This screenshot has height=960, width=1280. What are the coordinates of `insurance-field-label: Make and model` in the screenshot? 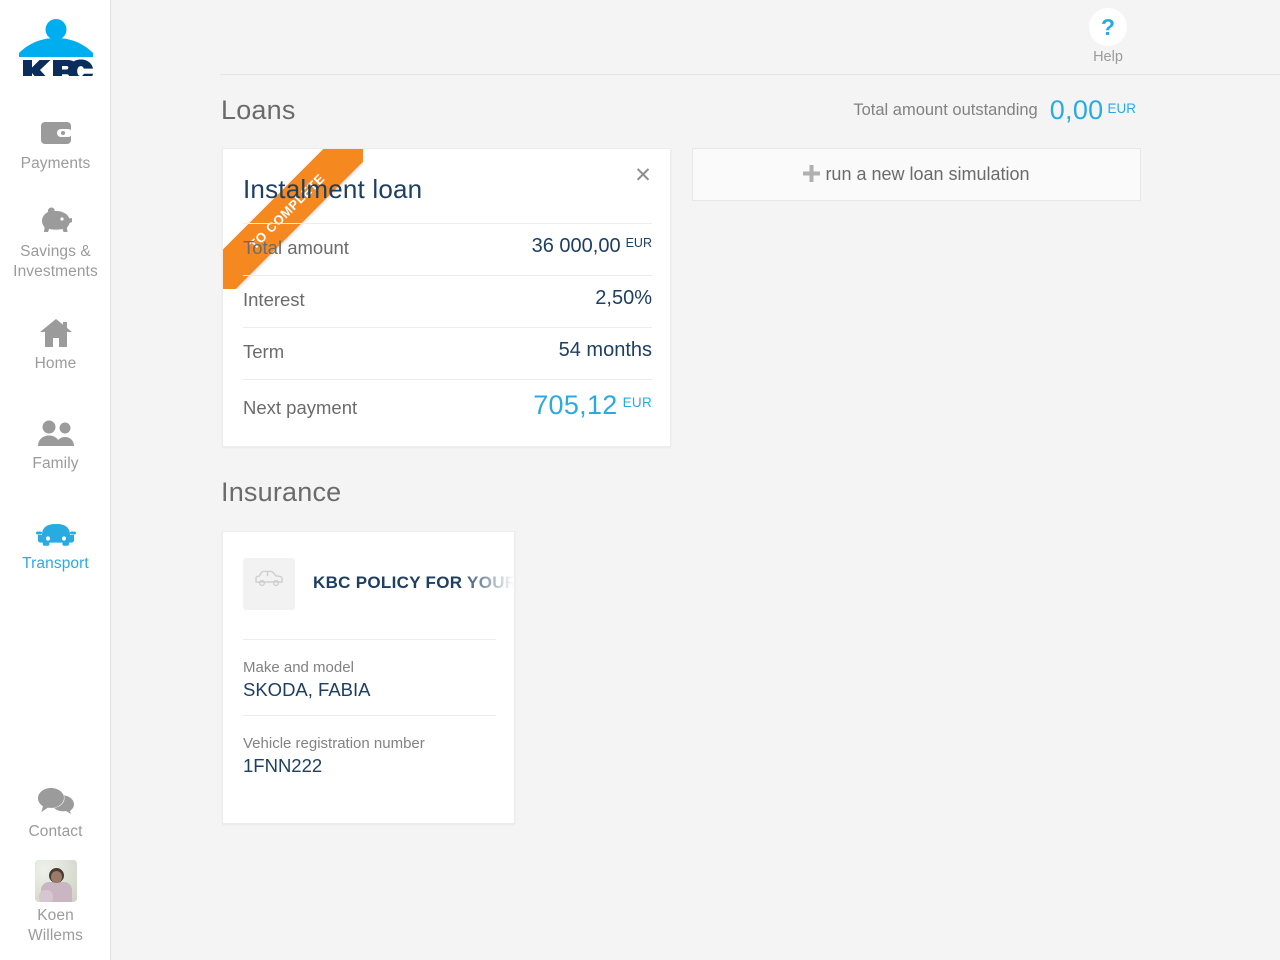 It's located at (298, 667).